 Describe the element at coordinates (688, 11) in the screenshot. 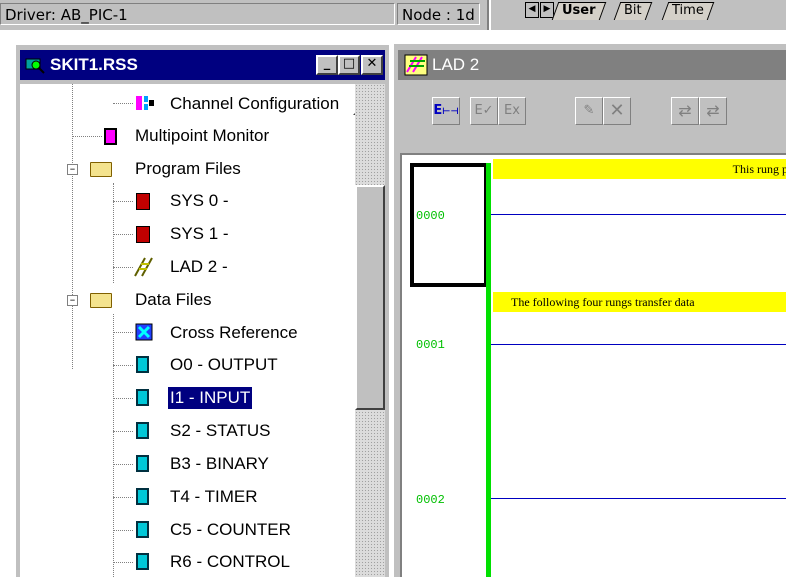

I see `tab-timer: Time` at that location.